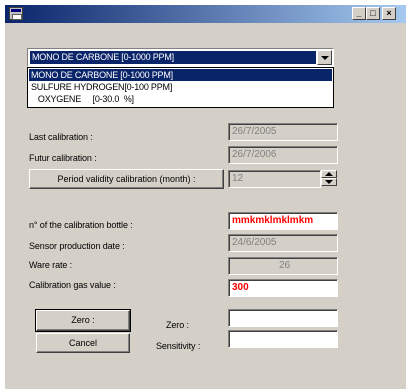 The height and width of the screenshot is (389, 406). Describe the element at coordinates (126, 179) in the screenshot. I see `period-validity-button: Period validity calibration (month) :` at that location.